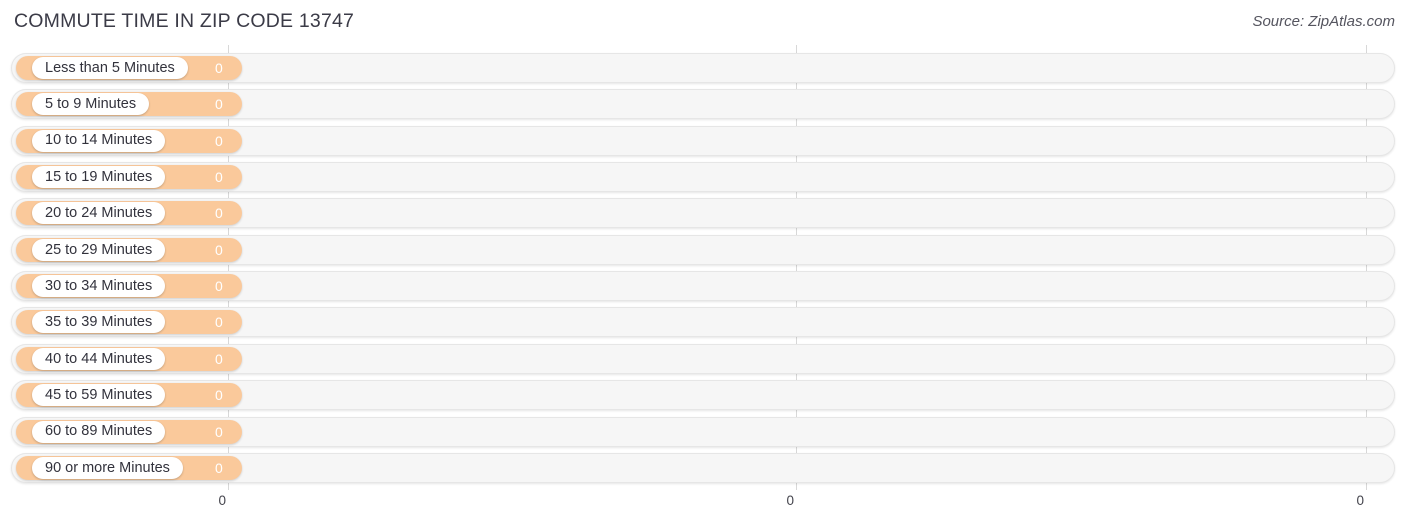  Describe the element at coordinates (184, 21) in the screenshot. I see `page-title: COMMUTE TIME IN ZIP CODE 13747` at that location.